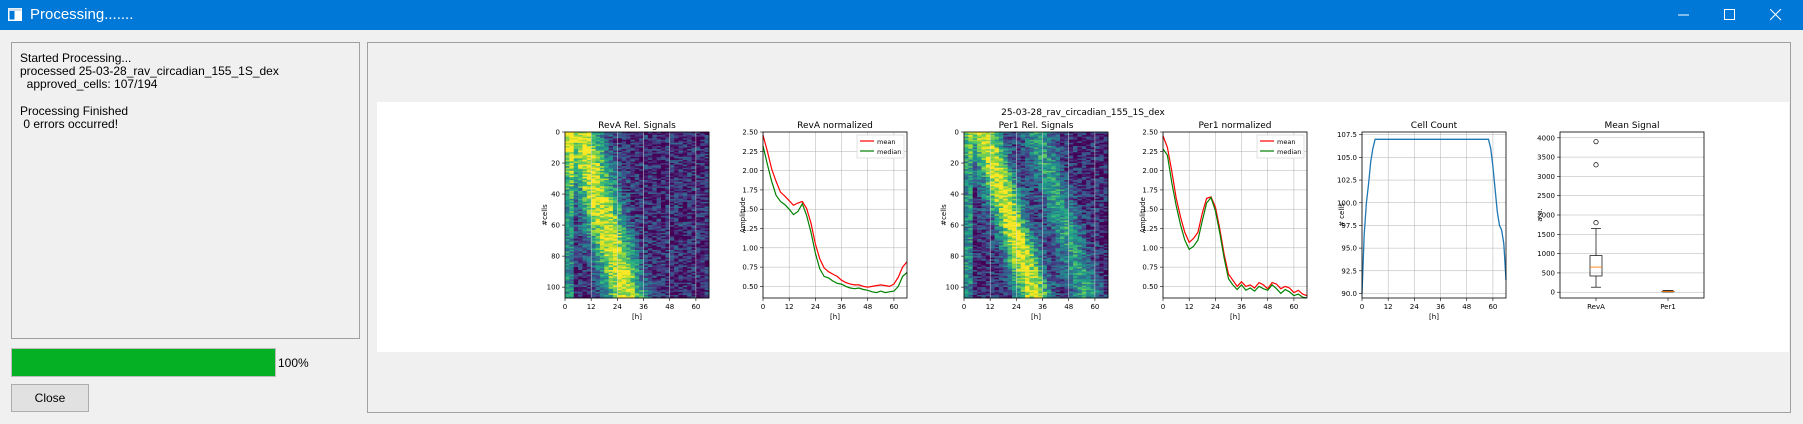 The height and width of the screenshot is (424, 1803). What do you see at coordinates (69, 124) in the screenshot?
I see `log-line: 0 errors occurred!` at bounding box center [69, 124].